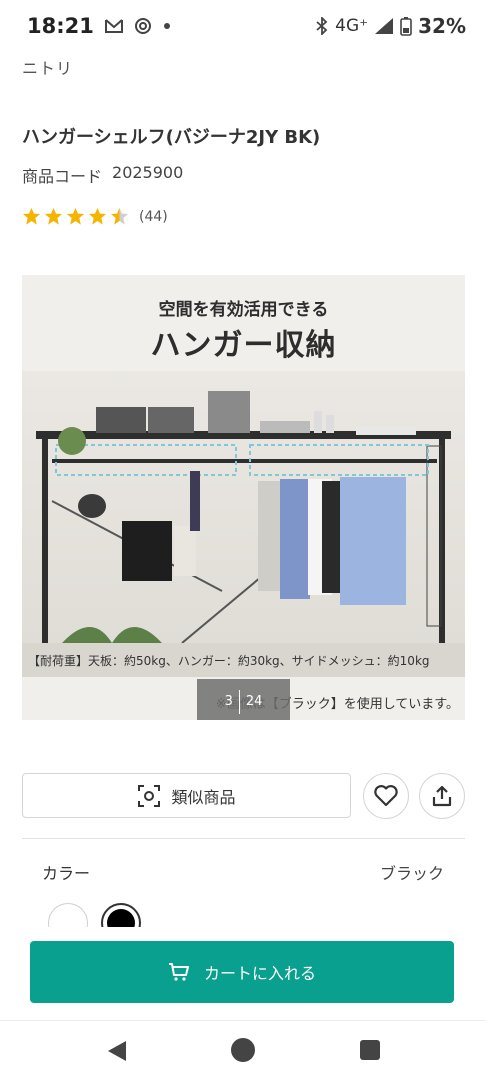 The width and height of the screenshot is (486, 1080). Describe the element at coordinates (243, 838) in the screenshot. I see `section-divider` at that location.